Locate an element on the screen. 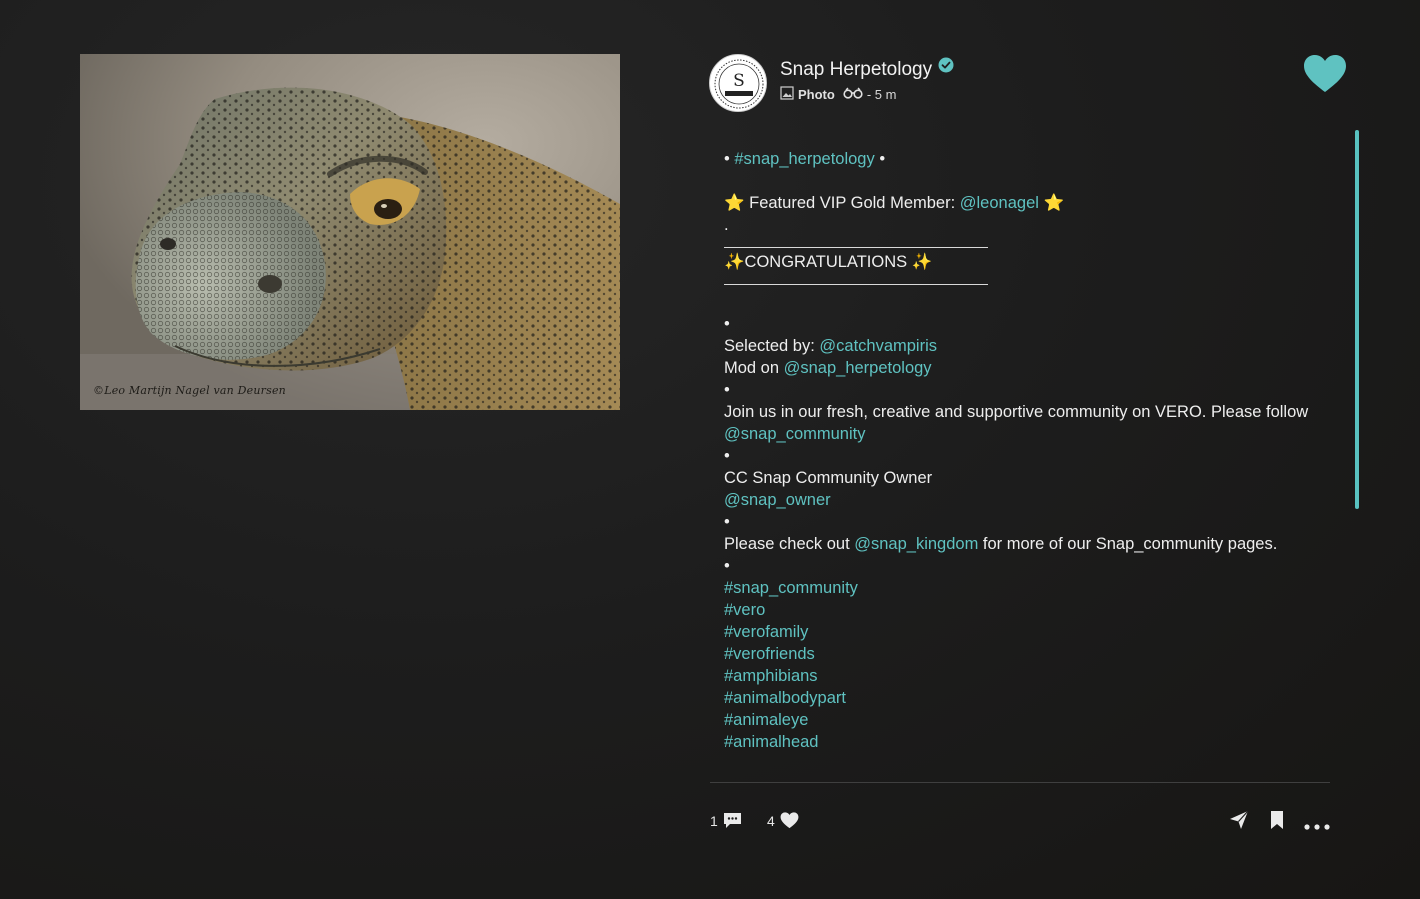 The height and width of the screenshot is (899, 1420). like-button is located at coordinates (1325, 76).